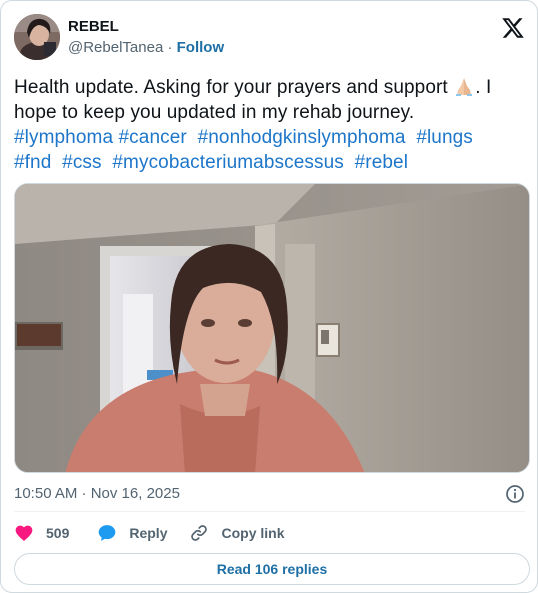 The height and width of the screenshot is (593, 538). Describe the element at coordinates (515, 494) in the screenshot. I see `info-icon` at that location.